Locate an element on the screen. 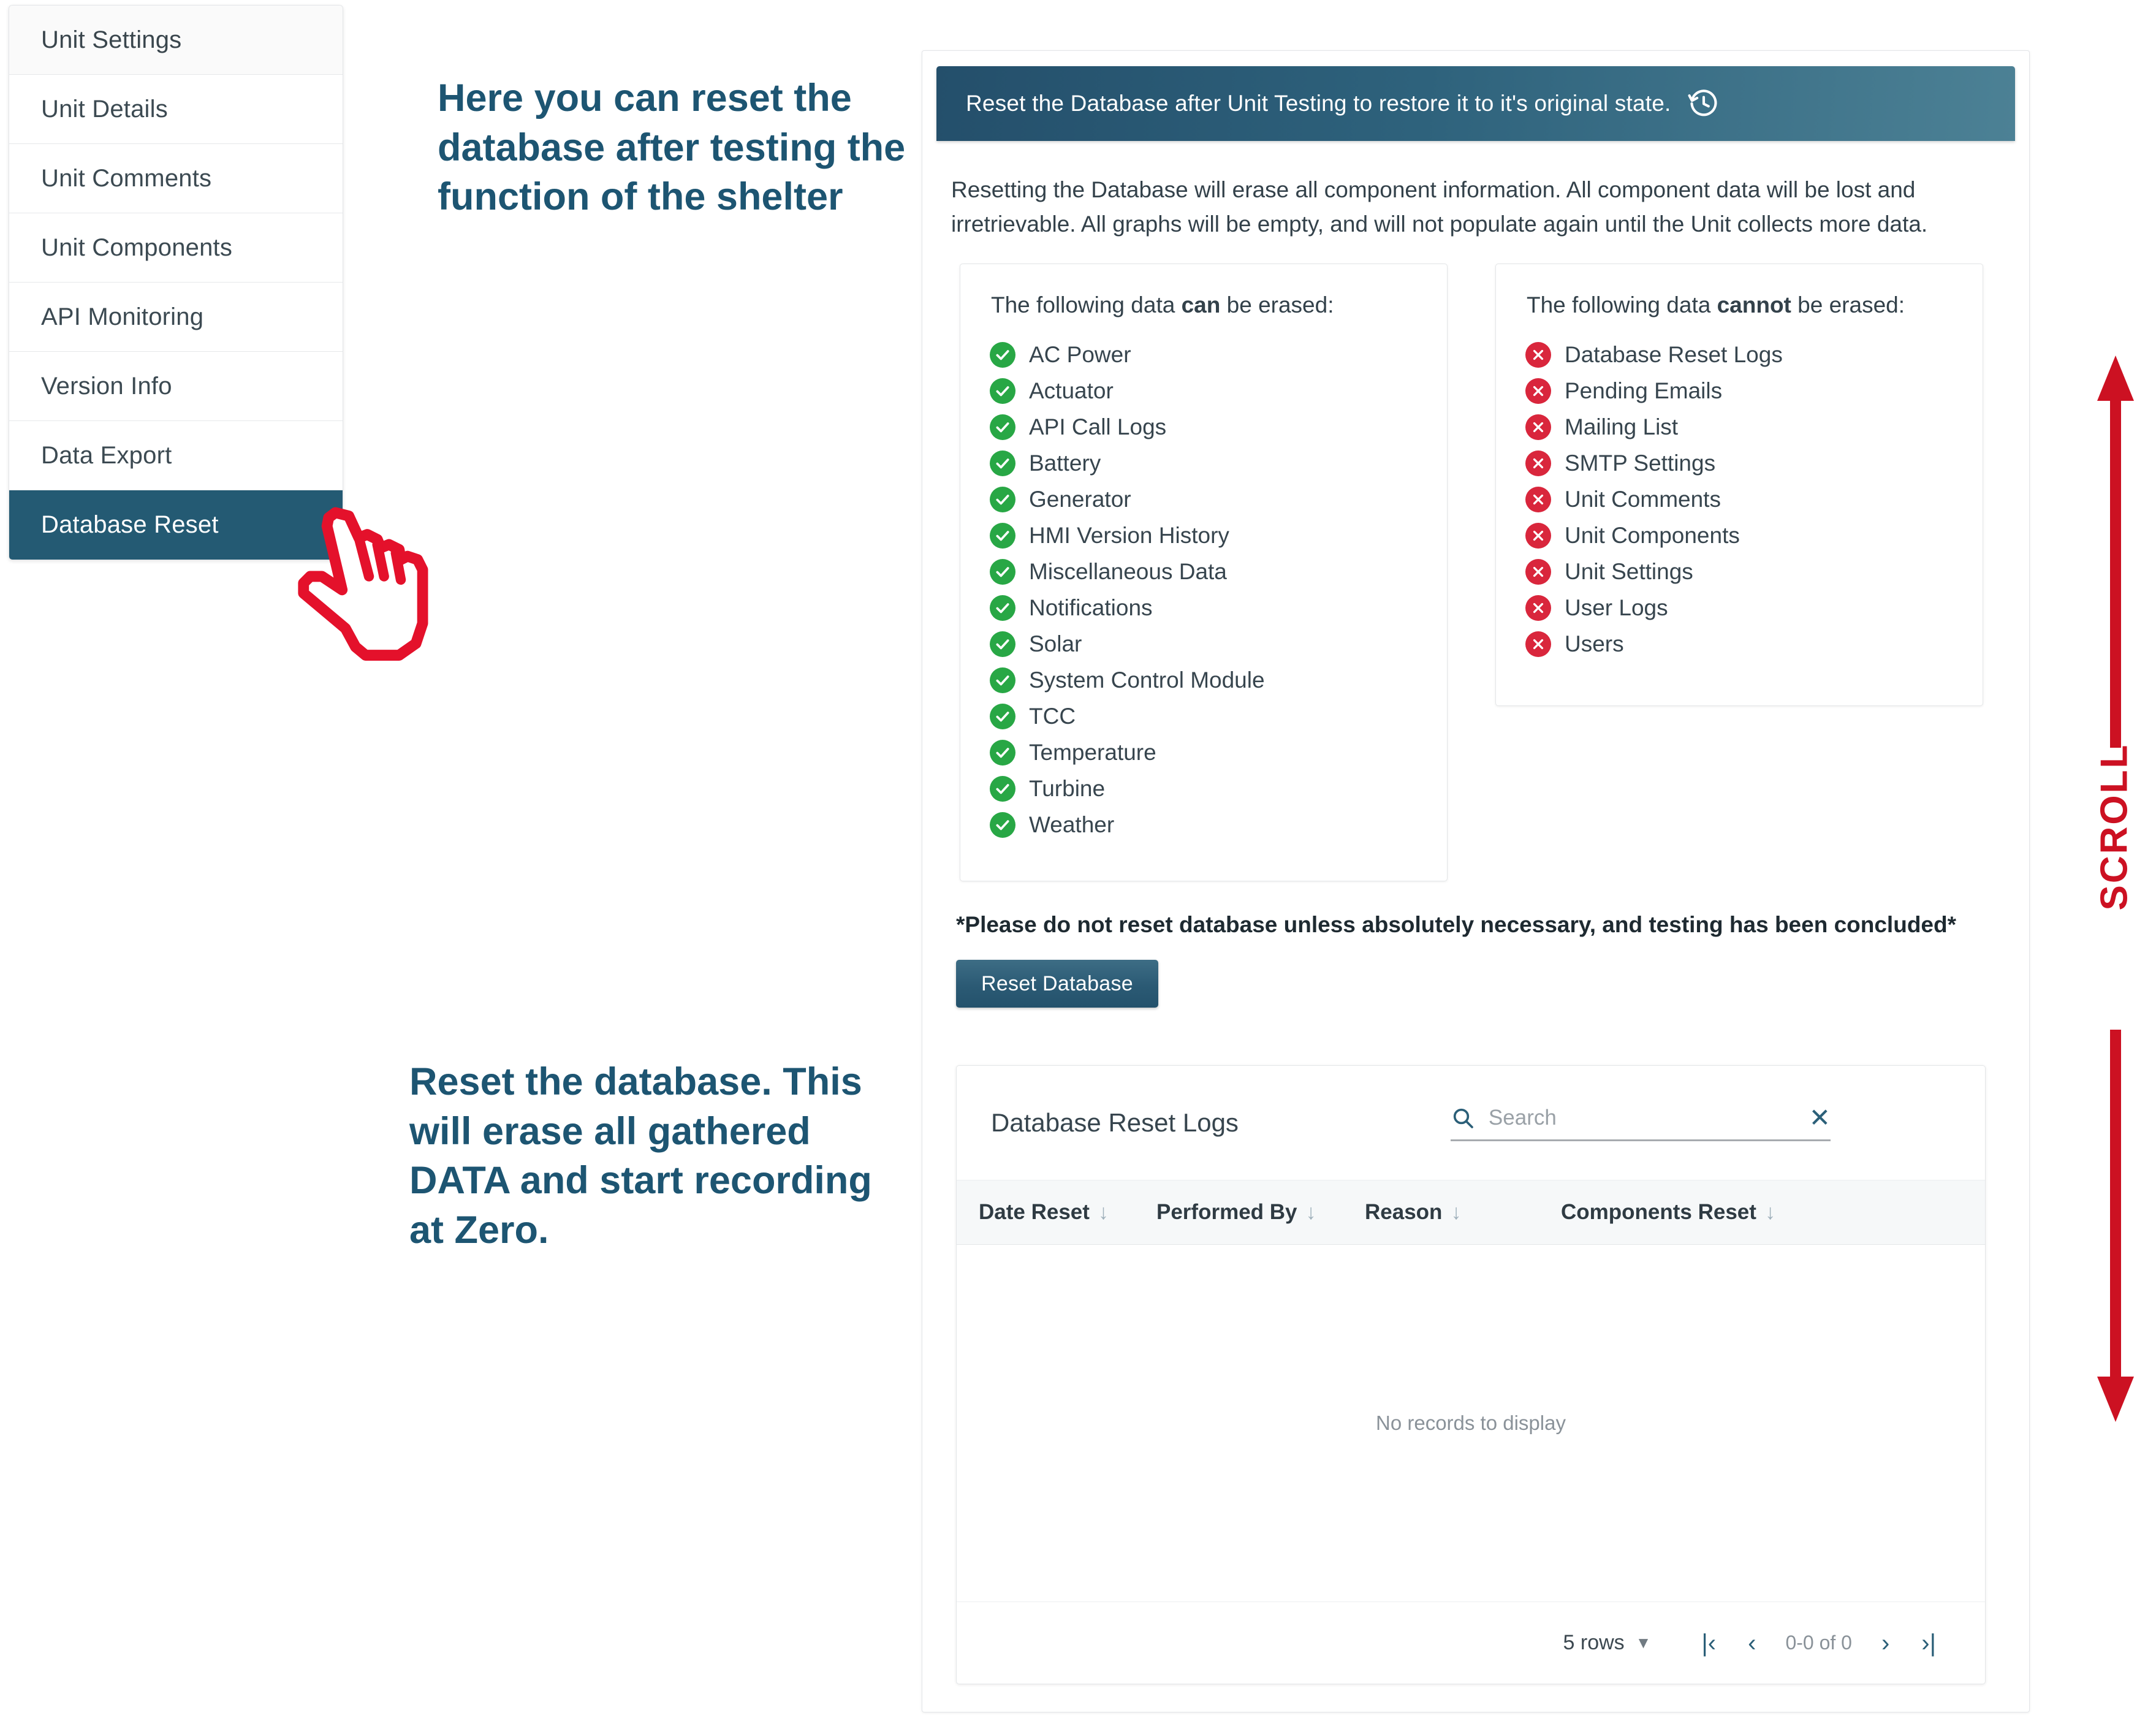 This screenshot has height=1729, width=2156. sidebar-item-unit-components: Unit Components is located at coordinates (176, 248).